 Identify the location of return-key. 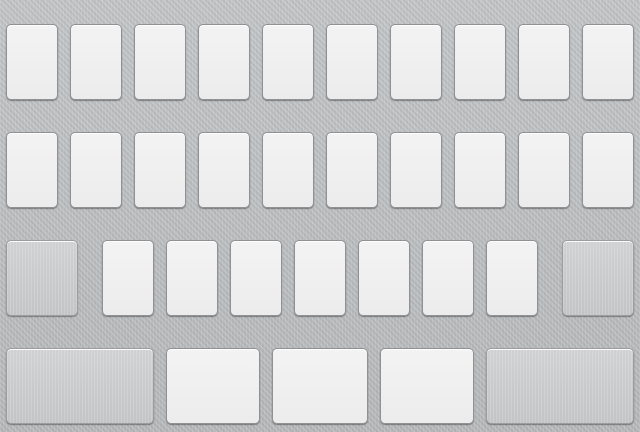
(560, 386).